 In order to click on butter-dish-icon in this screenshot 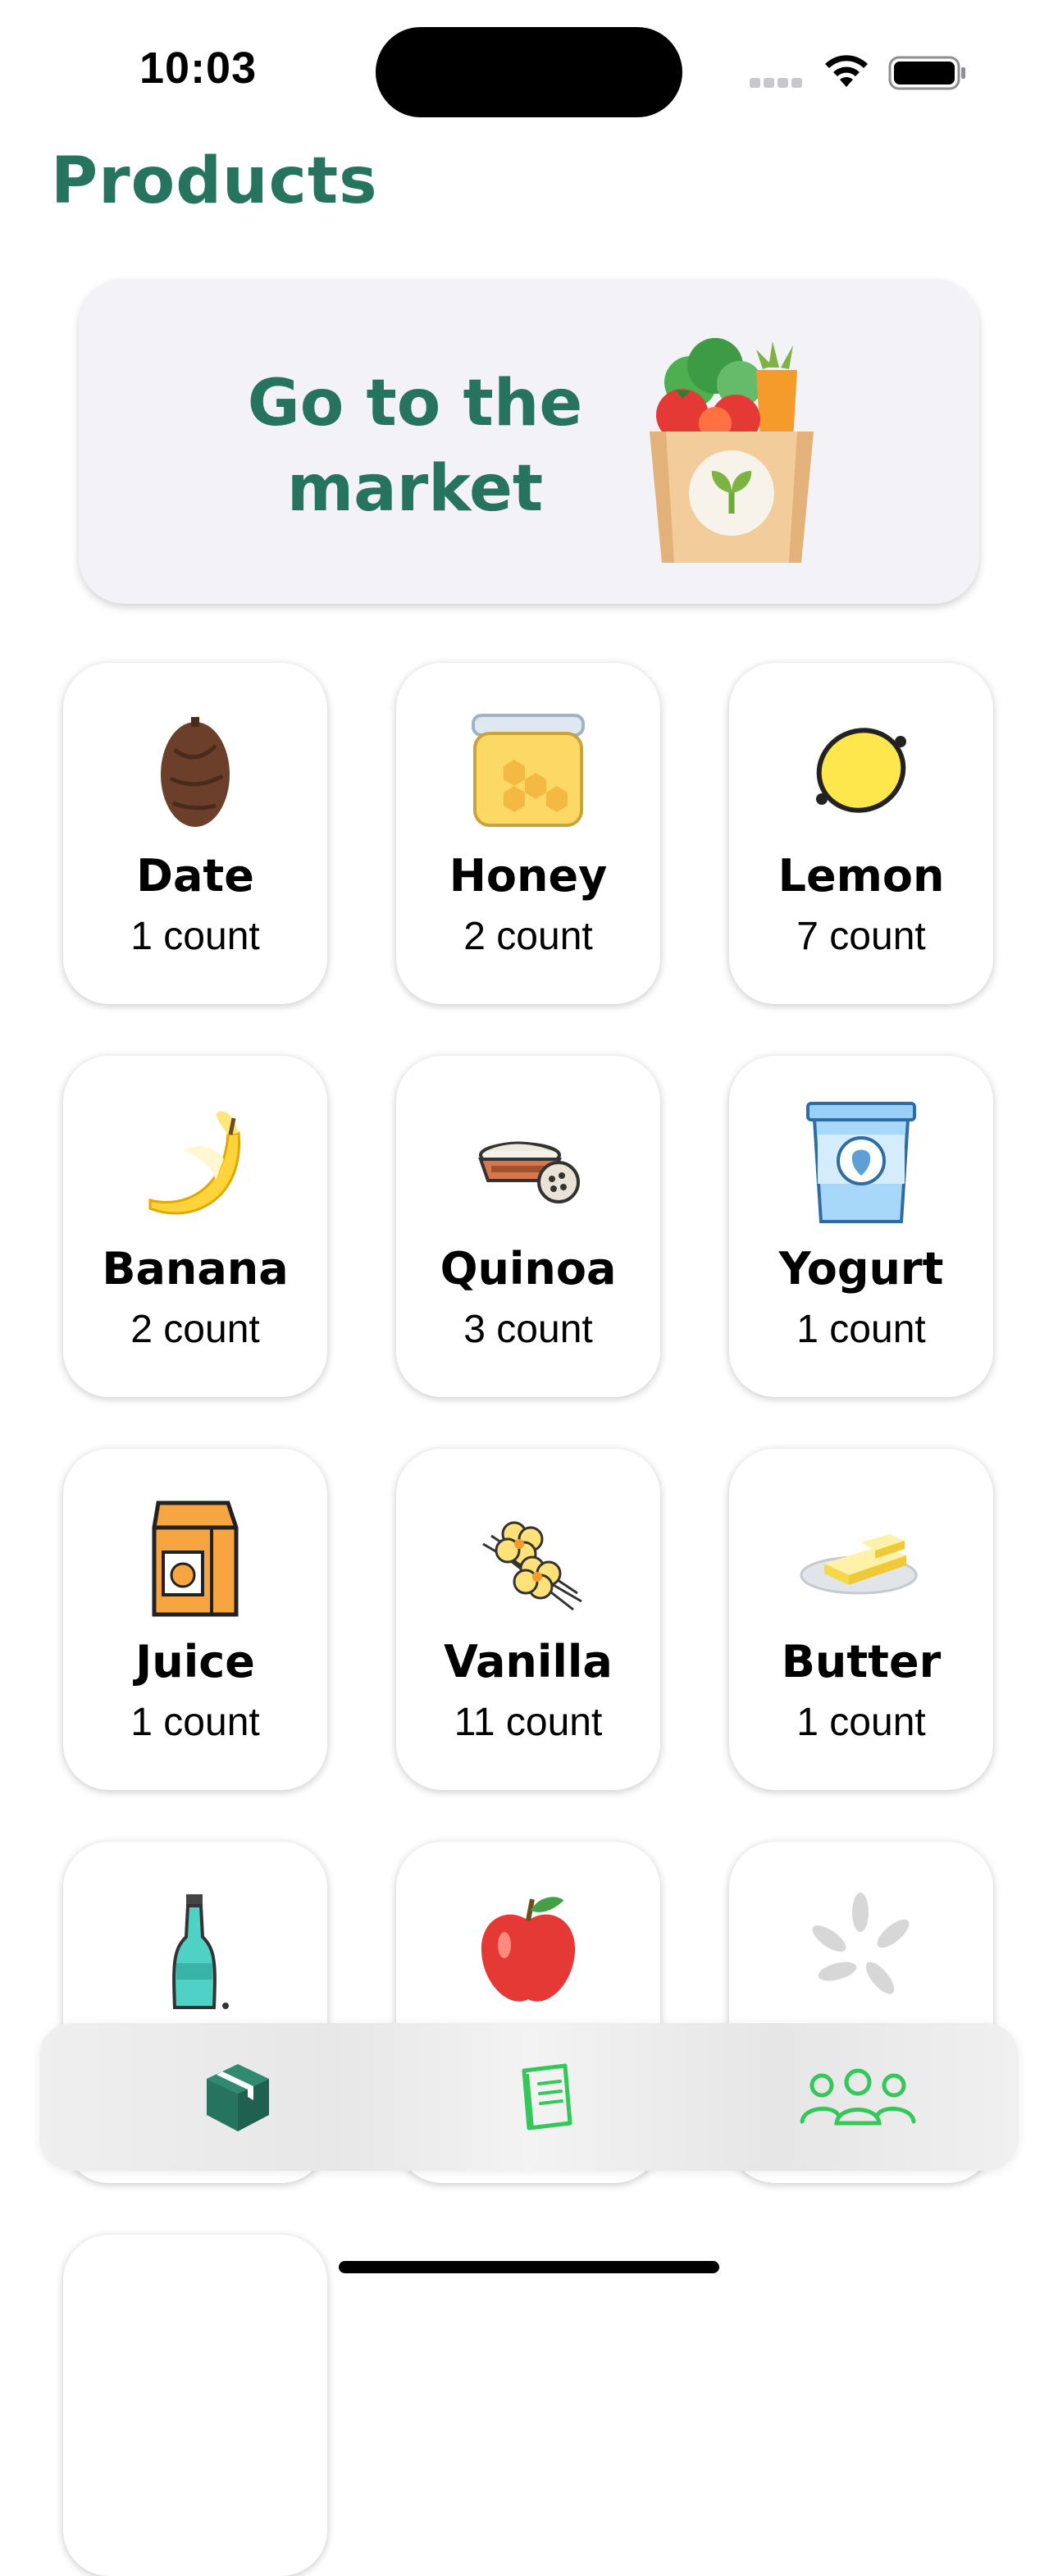, I will do `click(859, 1565)`.